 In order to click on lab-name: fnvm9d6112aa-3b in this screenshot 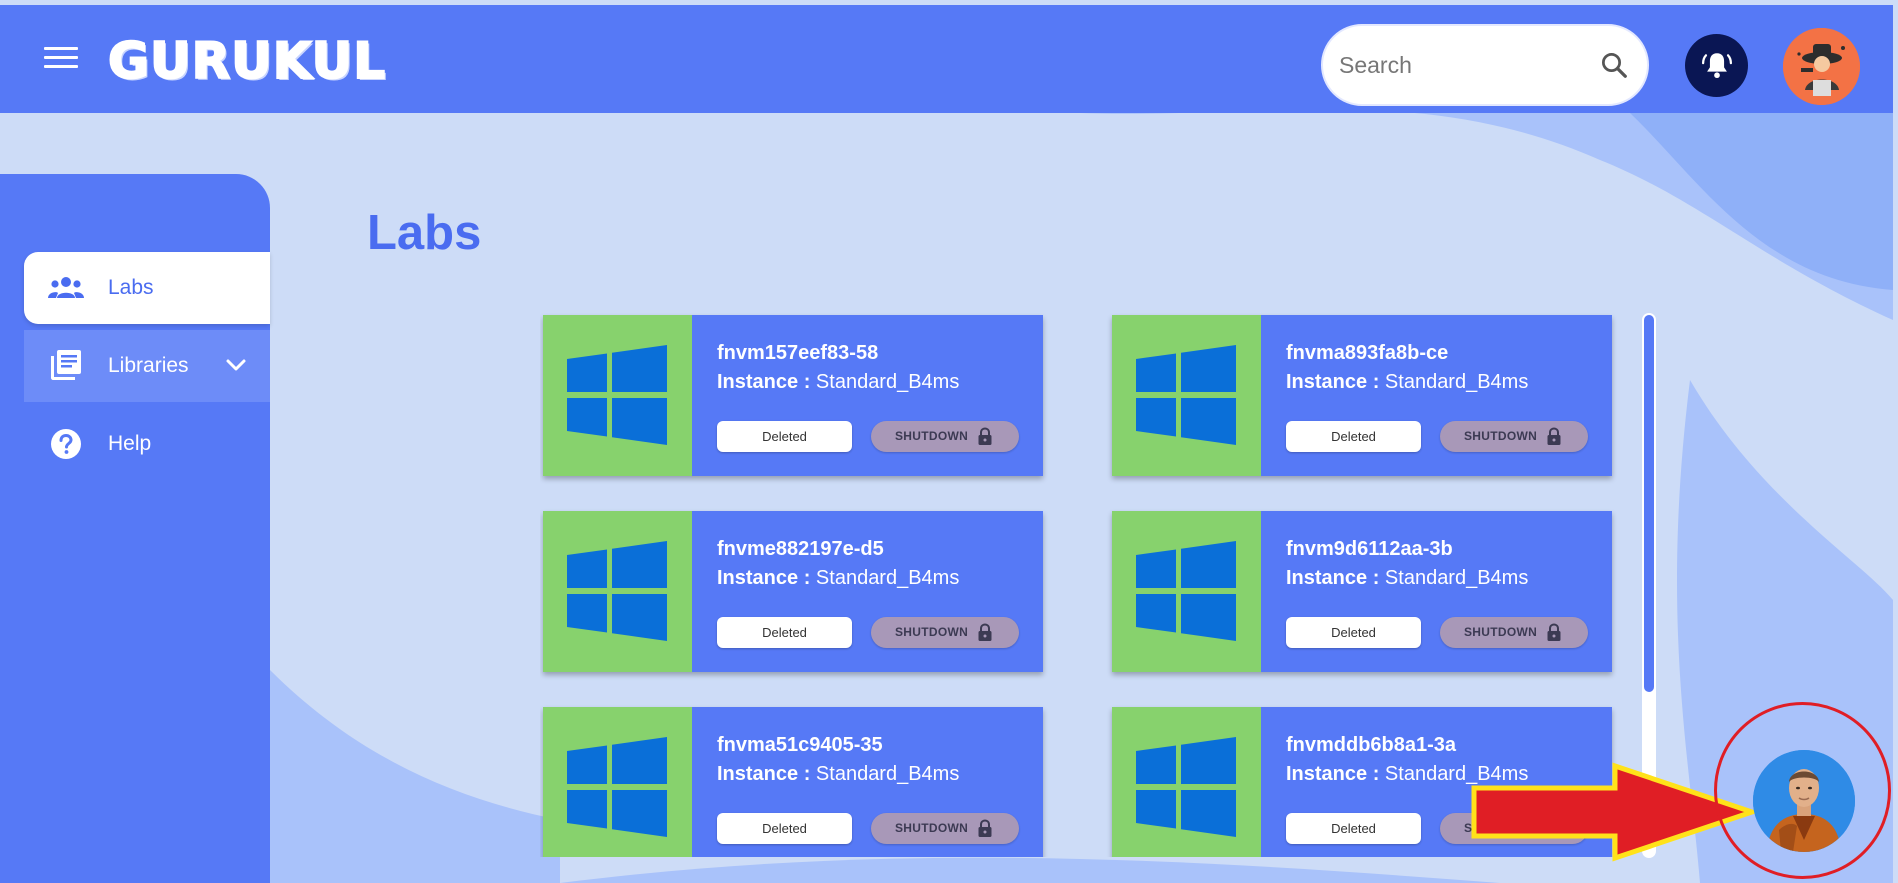, I will do `click(1369, 549)`.